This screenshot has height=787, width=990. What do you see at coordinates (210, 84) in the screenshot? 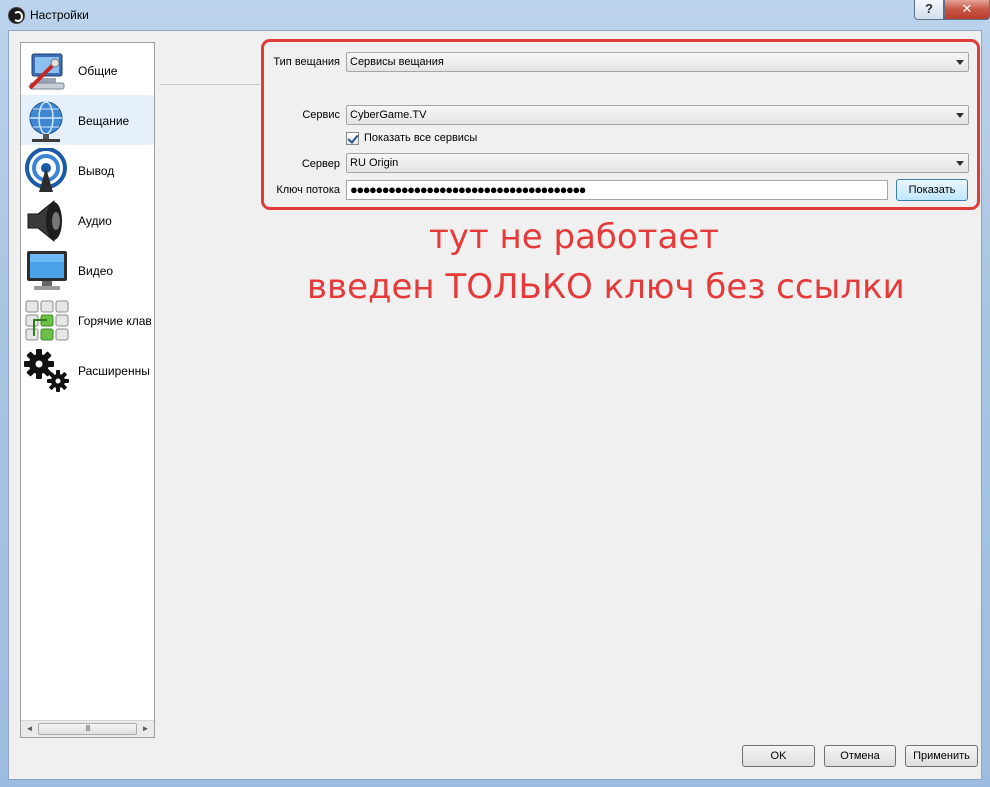
I see `section-divider` at bounding box center [210, 84].